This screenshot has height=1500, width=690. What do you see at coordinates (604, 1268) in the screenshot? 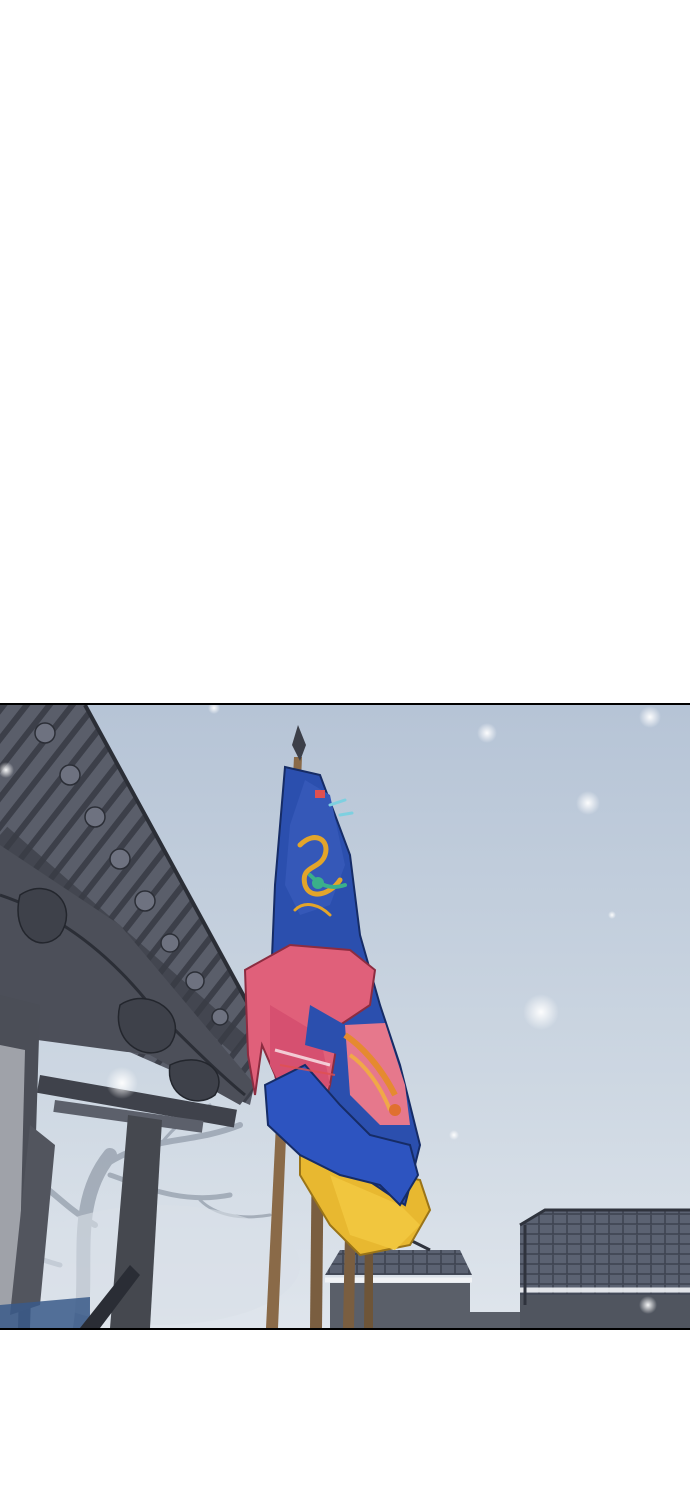
I see `right-building` at bounding box center [604, 1268].